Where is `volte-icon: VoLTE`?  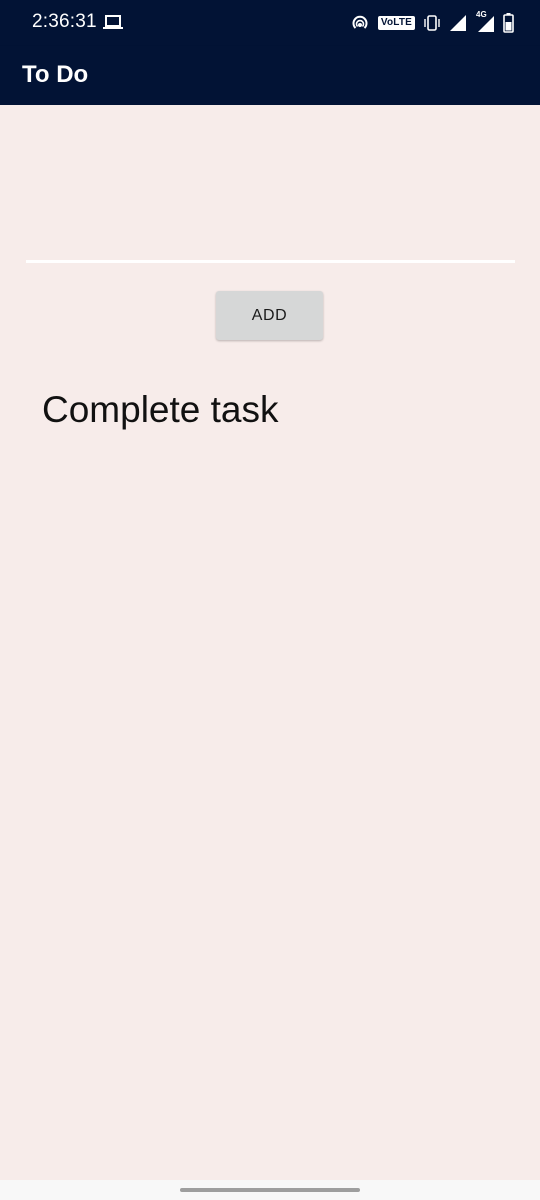 volte-icon: VoLTE is located at coordinates (396, 23).